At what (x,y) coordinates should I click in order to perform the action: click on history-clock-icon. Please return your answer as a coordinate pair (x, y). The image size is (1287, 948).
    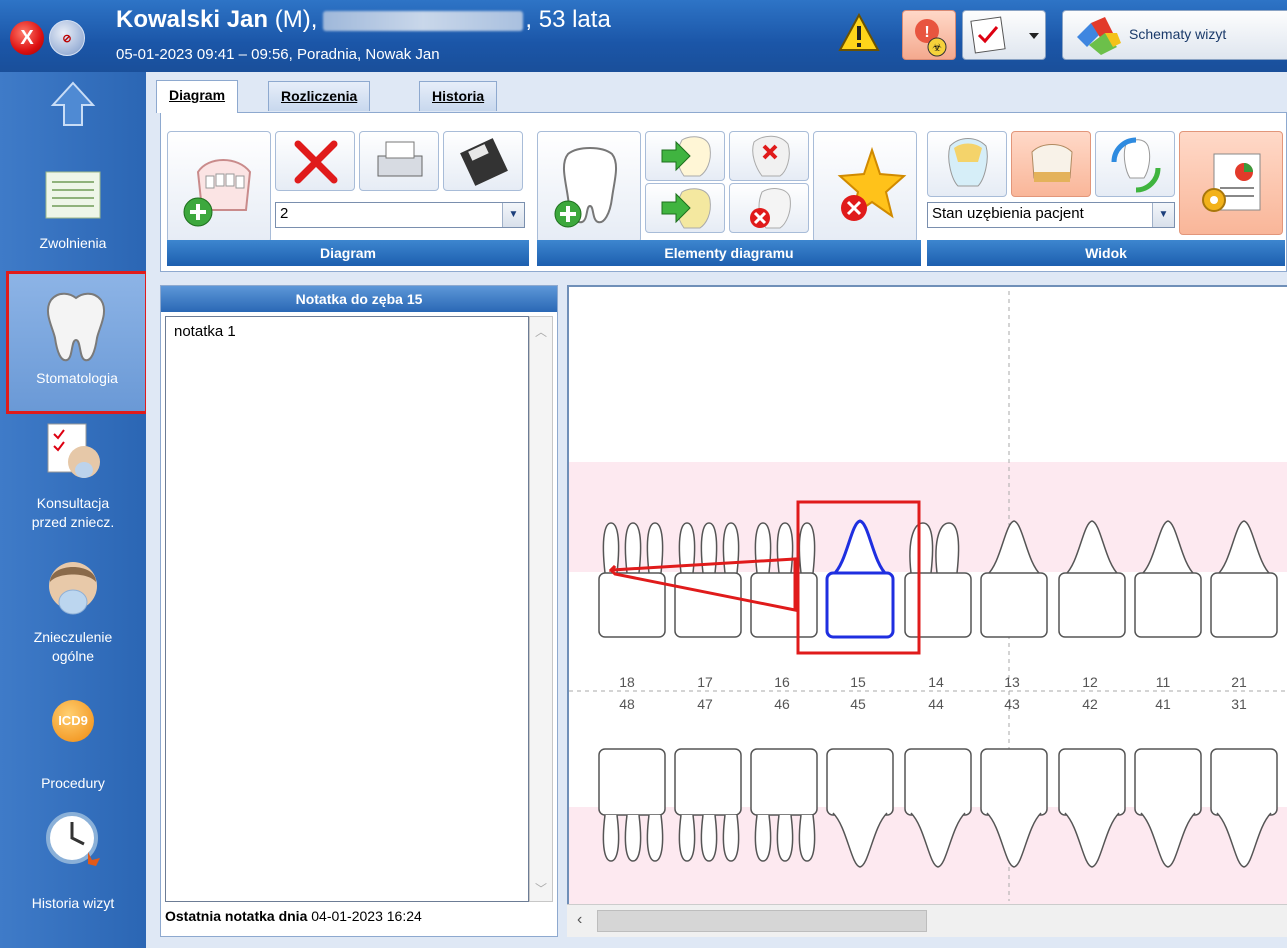
    Looking at the image, I should click on (73, 839).